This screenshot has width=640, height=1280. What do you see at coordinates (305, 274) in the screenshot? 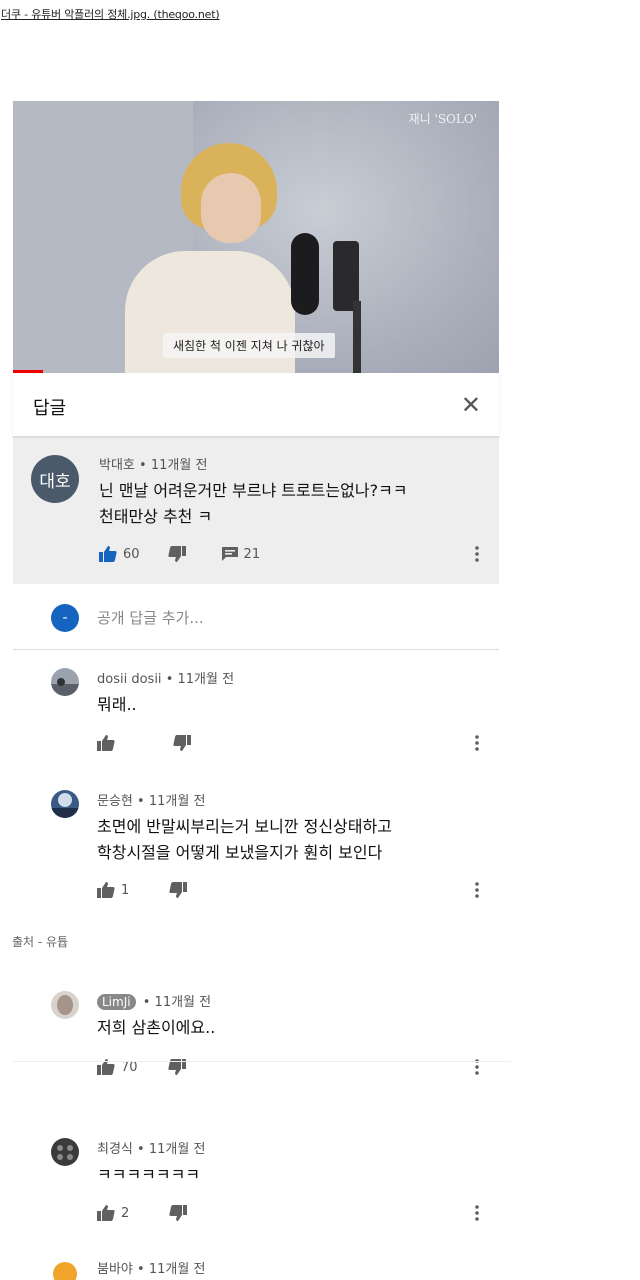
I see `microphone` at bounding box center [305, 274].